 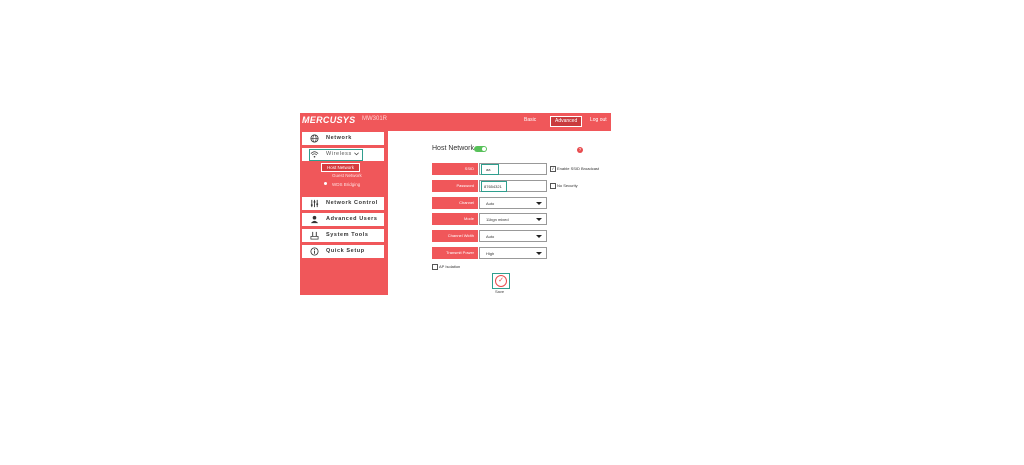 I want to click on transmit-power-row: Transmit Power High, so click(x=489, y=253).